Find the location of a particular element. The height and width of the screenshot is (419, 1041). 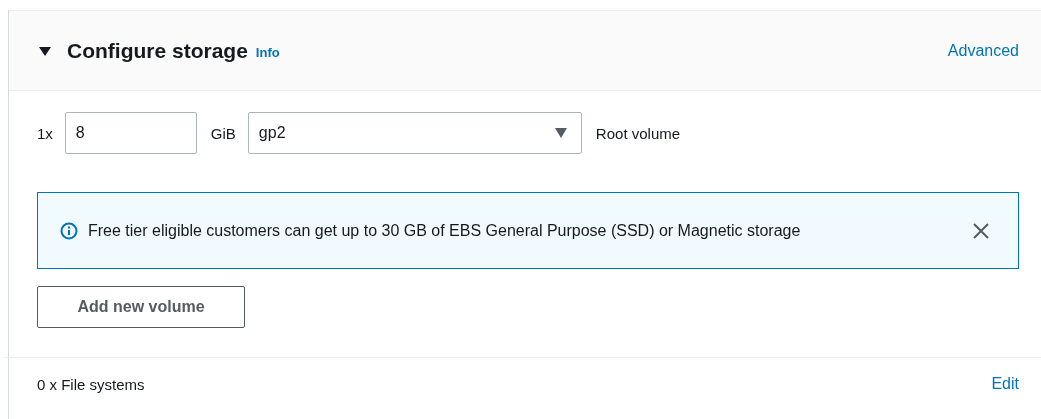

volume-type-select: gp2 is located at coordinates (414, 133).